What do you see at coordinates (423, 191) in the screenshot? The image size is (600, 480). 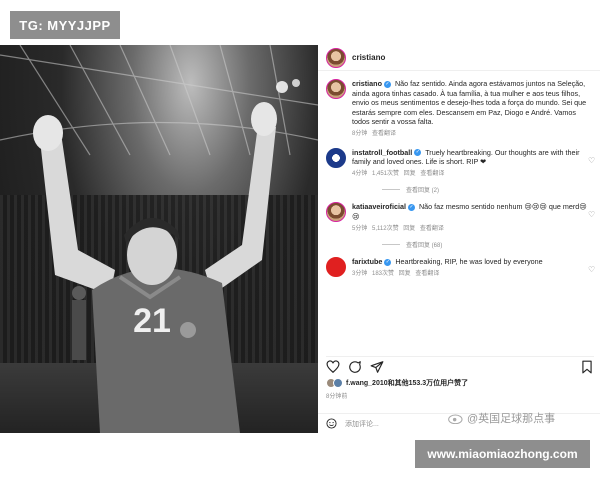 I see `view-replies-label: 查看回复 (2)` at bounding box center [423, 191].